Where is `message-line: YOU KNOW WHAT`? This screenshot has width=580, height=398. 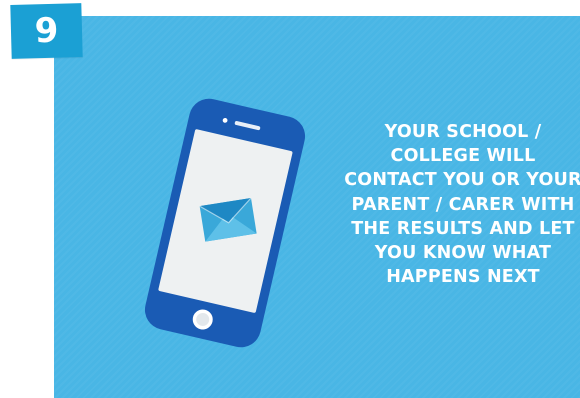 message-line: YOU KNOW WHAT is located at coordinates (463, 253).